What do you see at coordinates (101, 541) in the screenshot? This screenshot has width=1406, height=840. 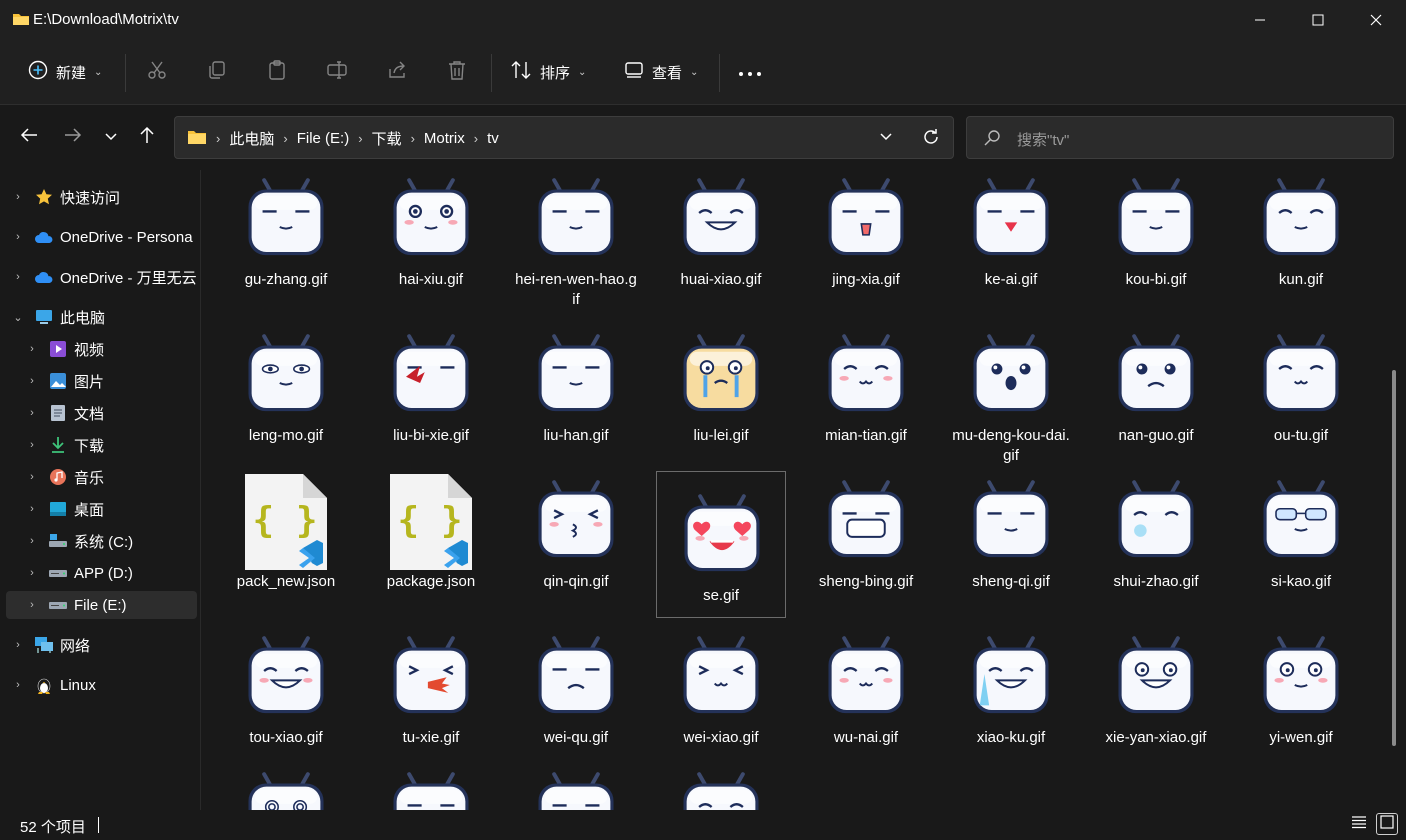 I see `sidebar-item: › 系统 (C:)` at bounding box center [101, 541].